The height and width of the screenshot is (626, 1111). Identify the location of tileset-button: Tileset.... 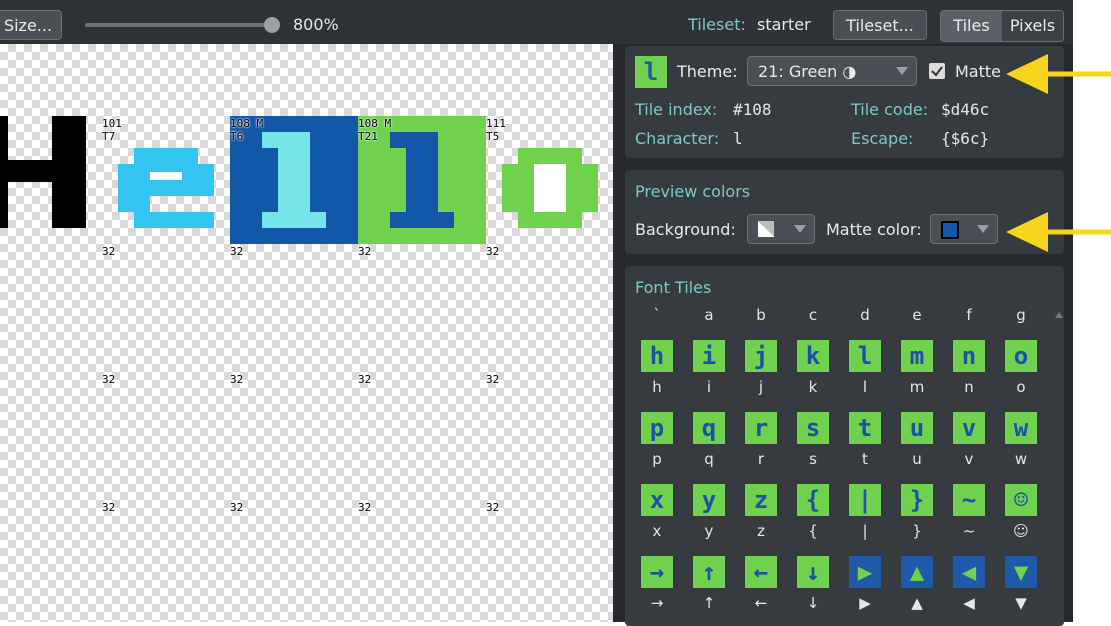
(880, 25).